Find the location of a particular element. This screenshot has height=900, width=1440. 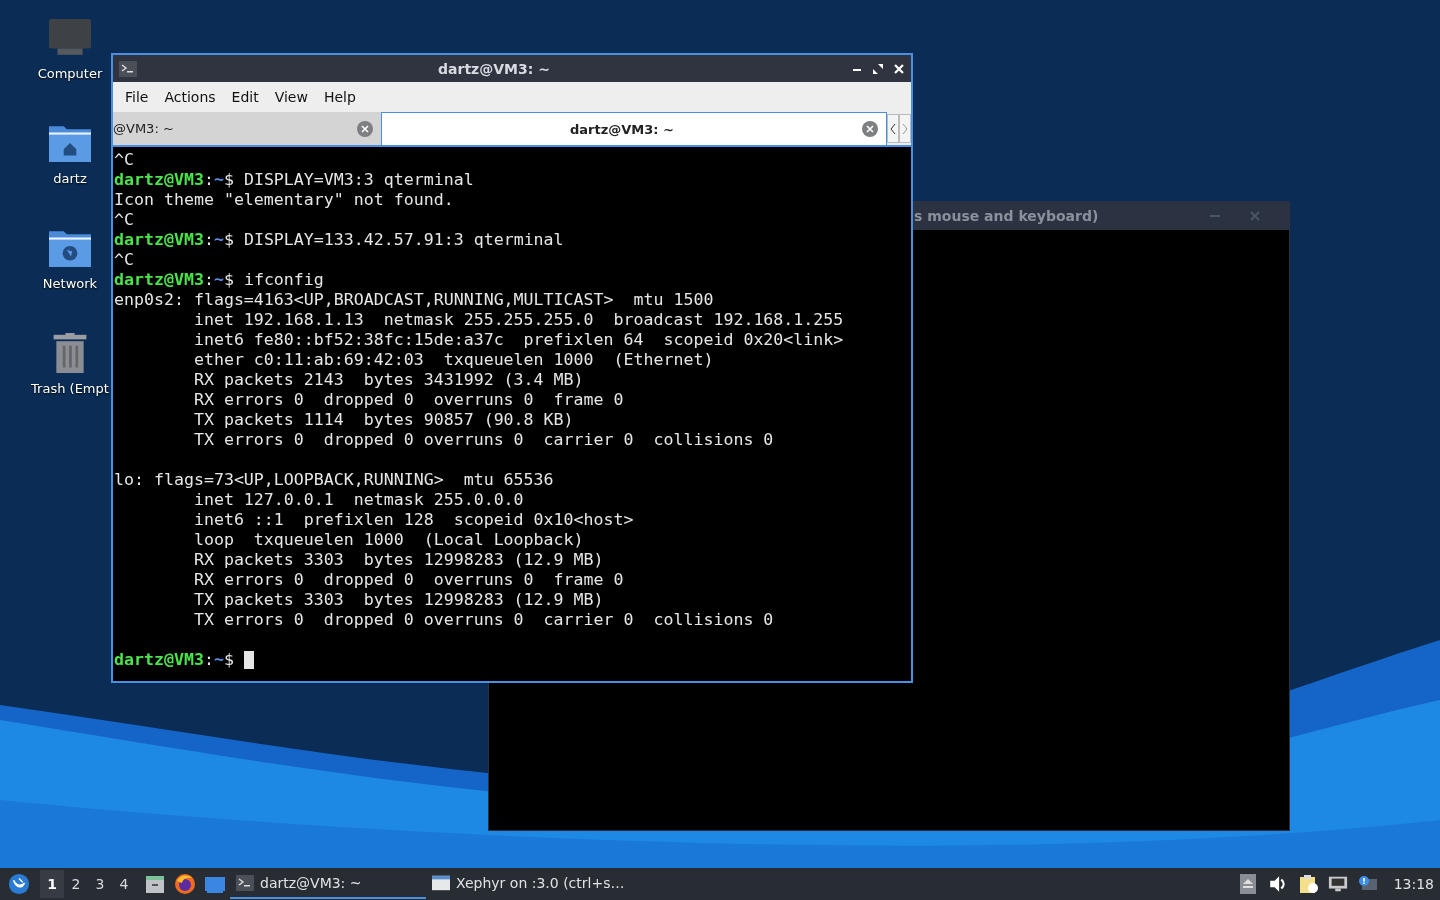

volume-icon is located at coordinates (1277, 884).